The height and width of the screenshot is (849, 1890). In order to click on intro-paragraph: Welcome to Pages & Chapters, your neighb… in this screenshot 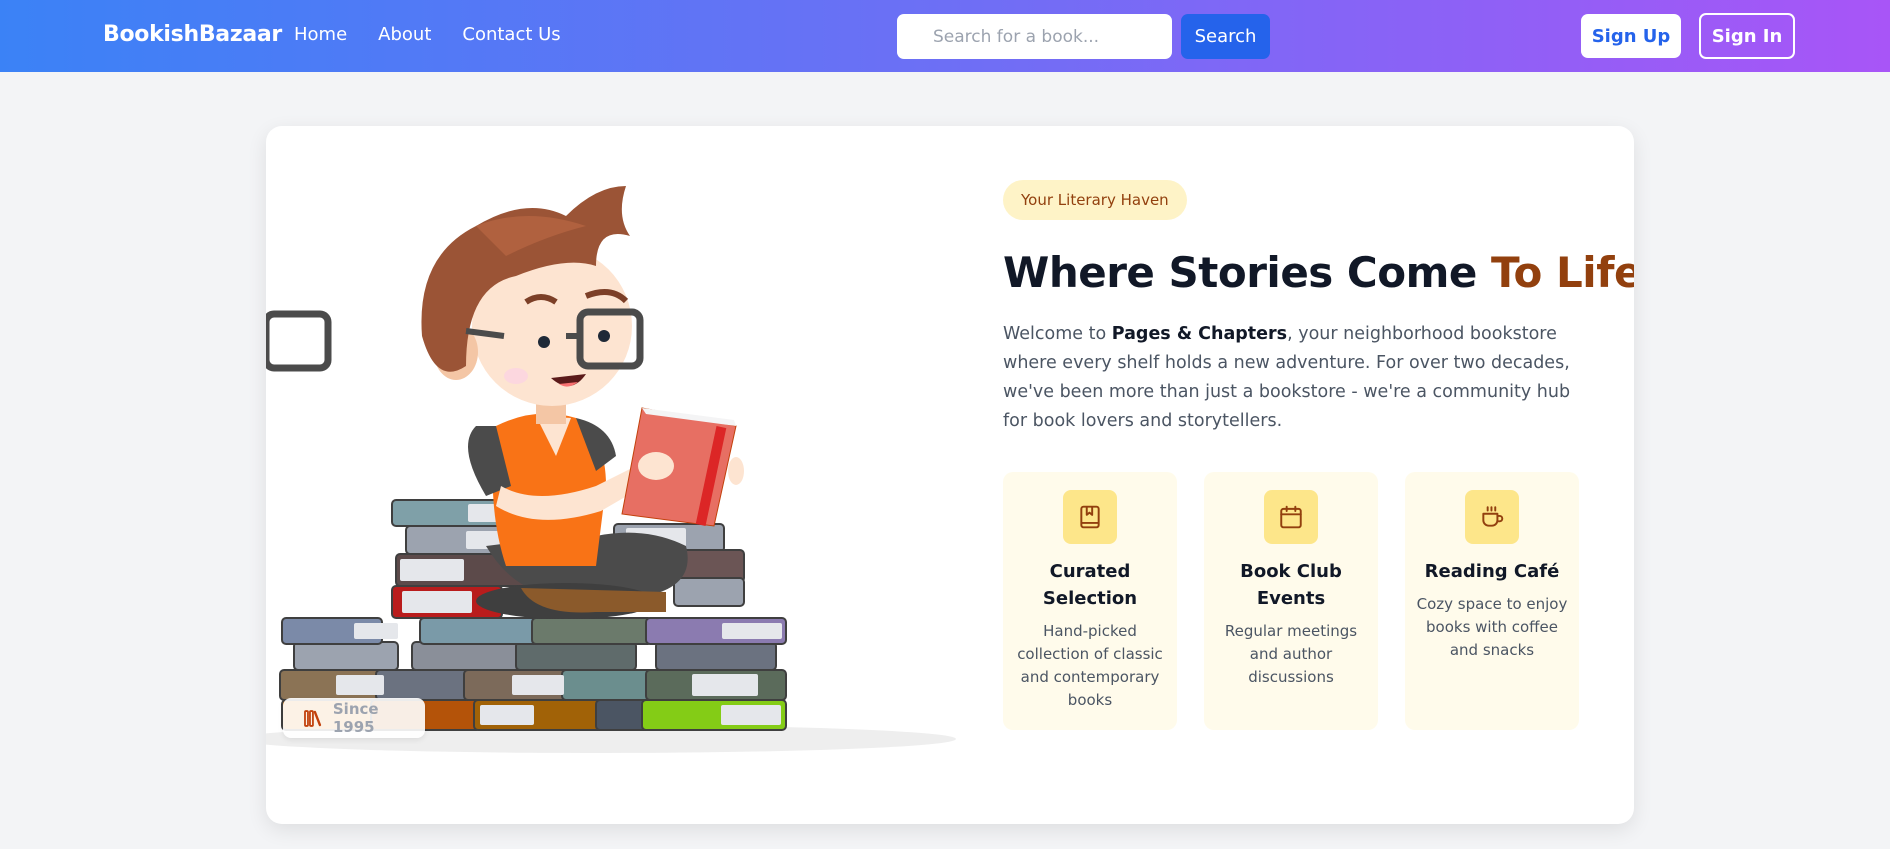, I will do `click(1288, 378)`.